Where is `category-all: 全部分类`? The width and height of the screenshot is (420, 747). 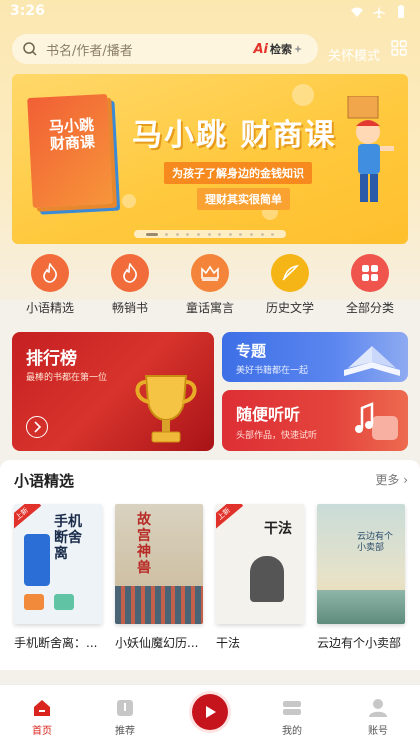
category-all: 全部分类 is located at coordinates (370, 285).